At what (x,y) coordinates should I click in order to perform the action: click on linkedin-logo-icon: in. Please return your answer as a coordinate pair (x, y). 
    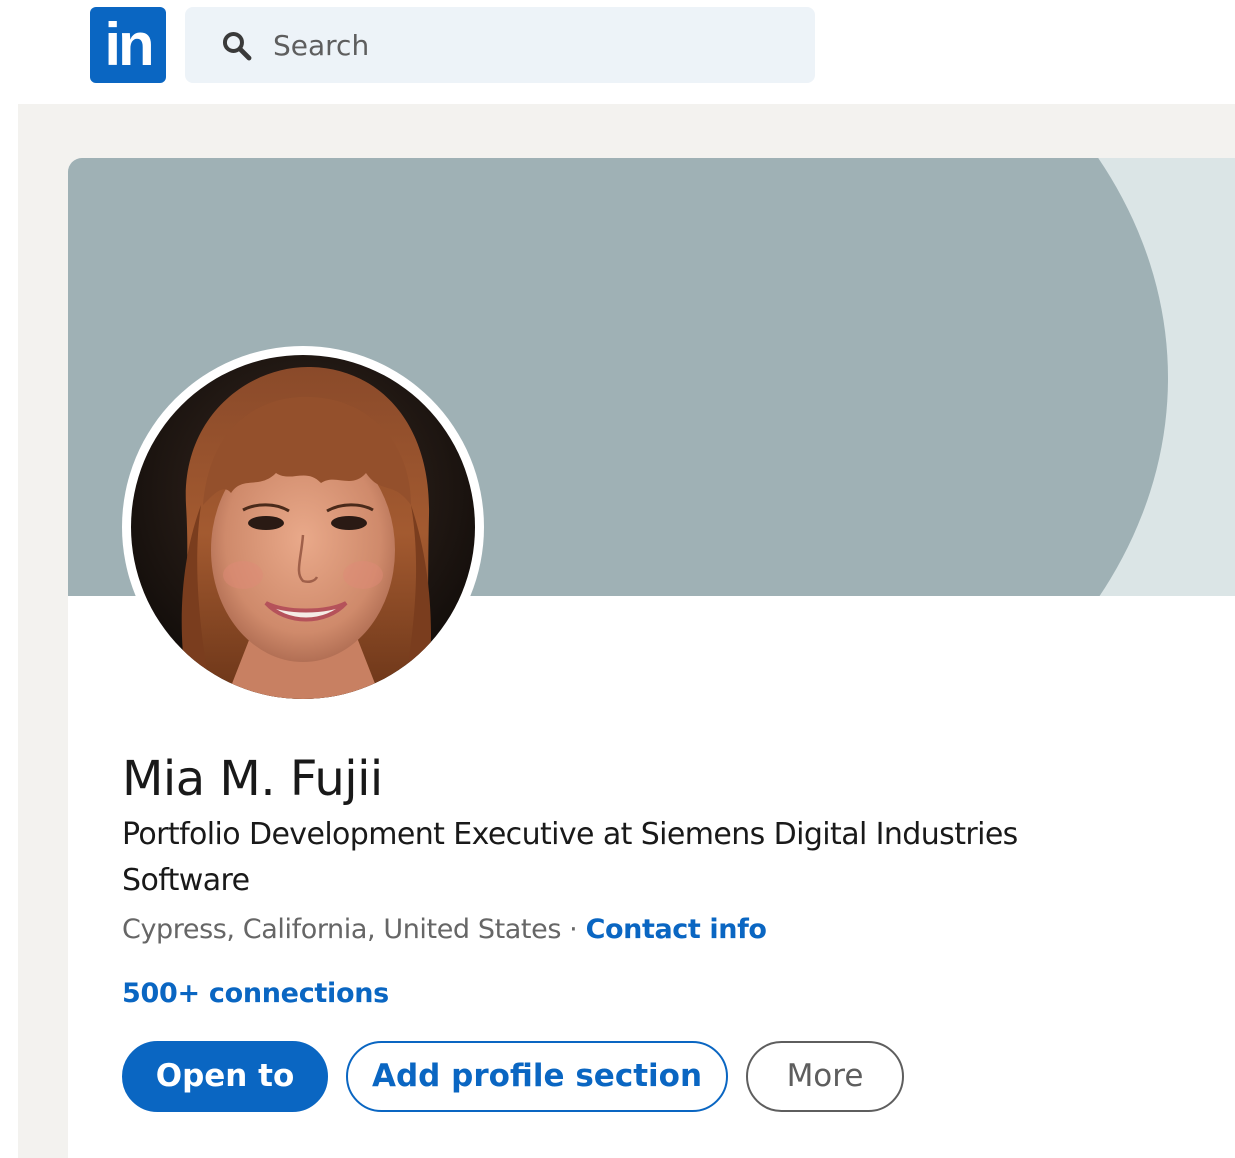
    Looking at the image, I should click on (128, 45).